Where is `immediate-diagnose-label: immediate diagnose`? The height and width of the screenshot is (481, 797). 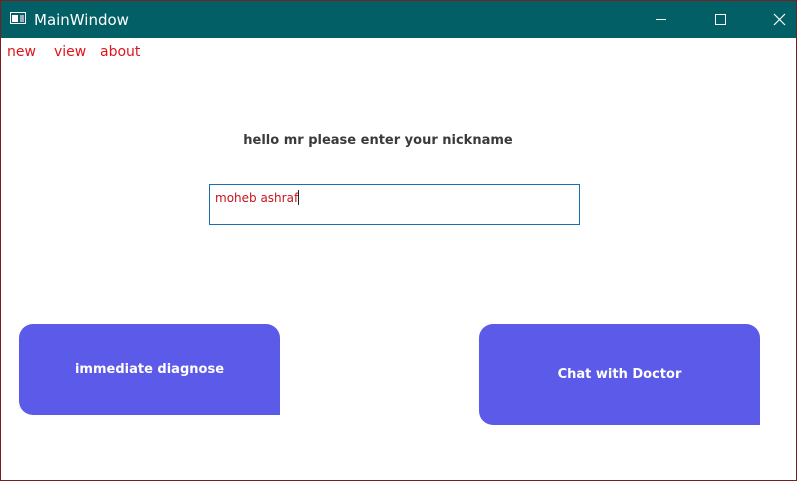
immediate-diagnose-label: immediate diagnose is located at coordinates (149, 369).